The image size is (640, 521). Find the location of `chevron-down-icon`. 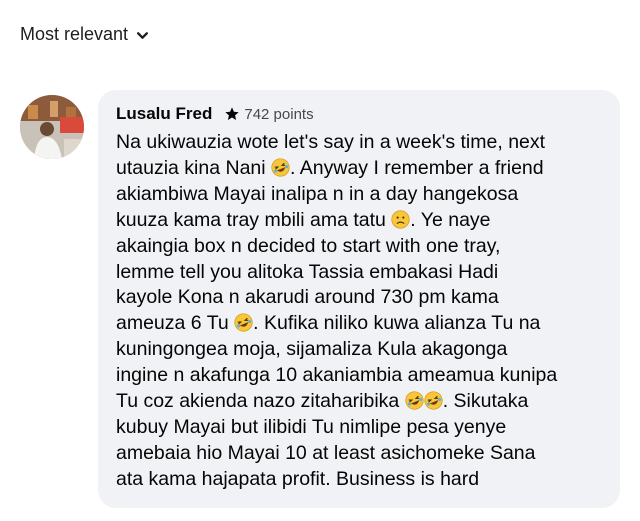

chevron-down-icon is located at coordinates (143, 35).